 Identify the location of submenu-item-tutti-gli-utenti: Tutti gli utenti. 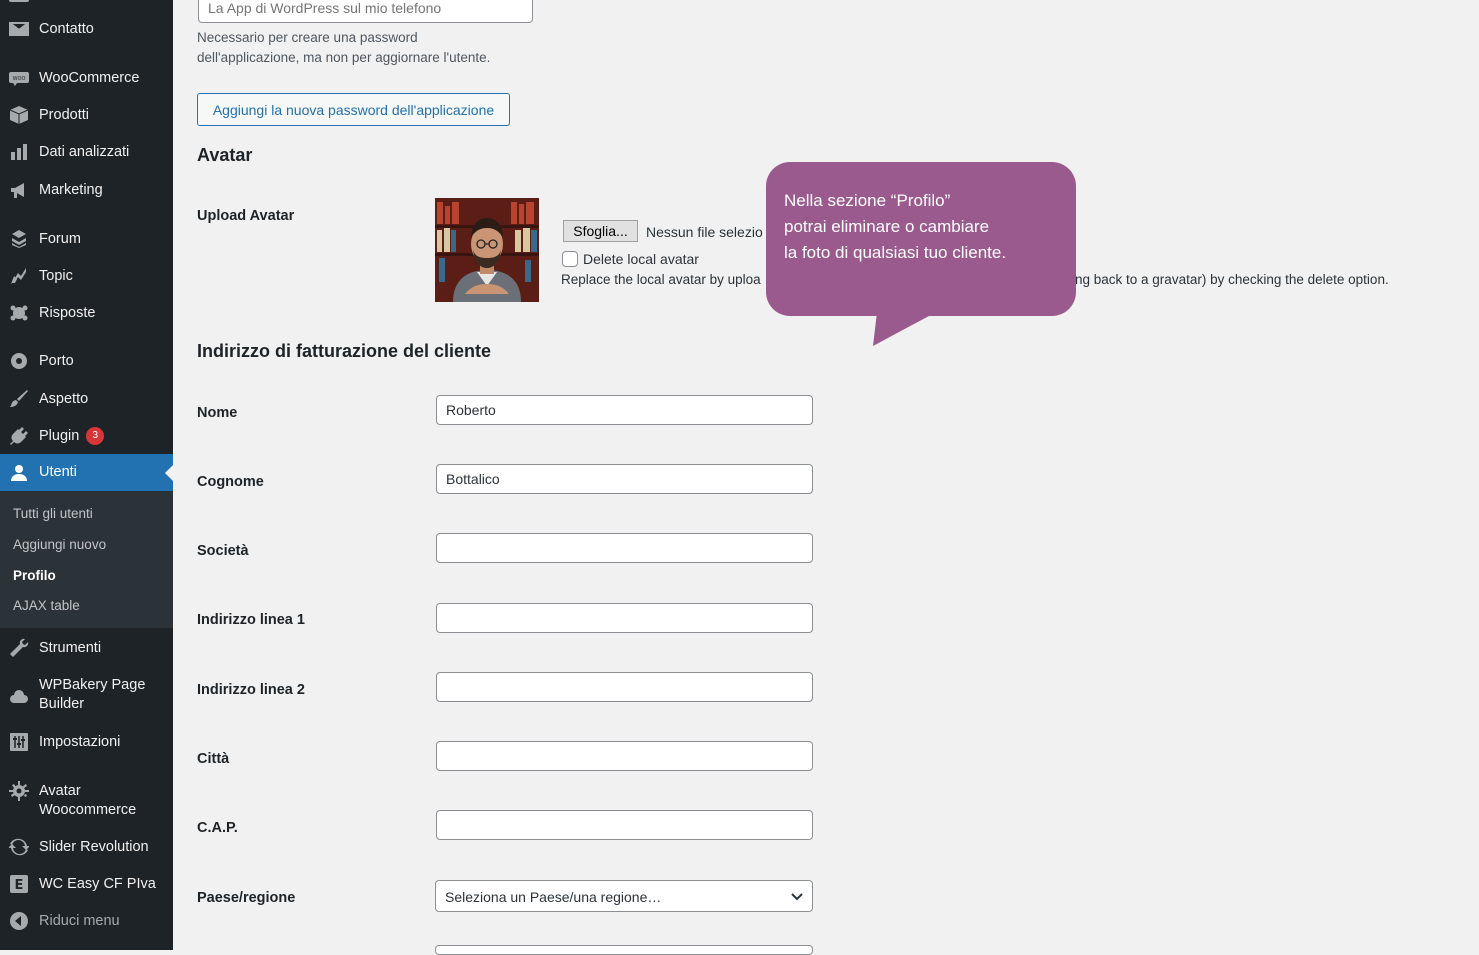
(53, 513).